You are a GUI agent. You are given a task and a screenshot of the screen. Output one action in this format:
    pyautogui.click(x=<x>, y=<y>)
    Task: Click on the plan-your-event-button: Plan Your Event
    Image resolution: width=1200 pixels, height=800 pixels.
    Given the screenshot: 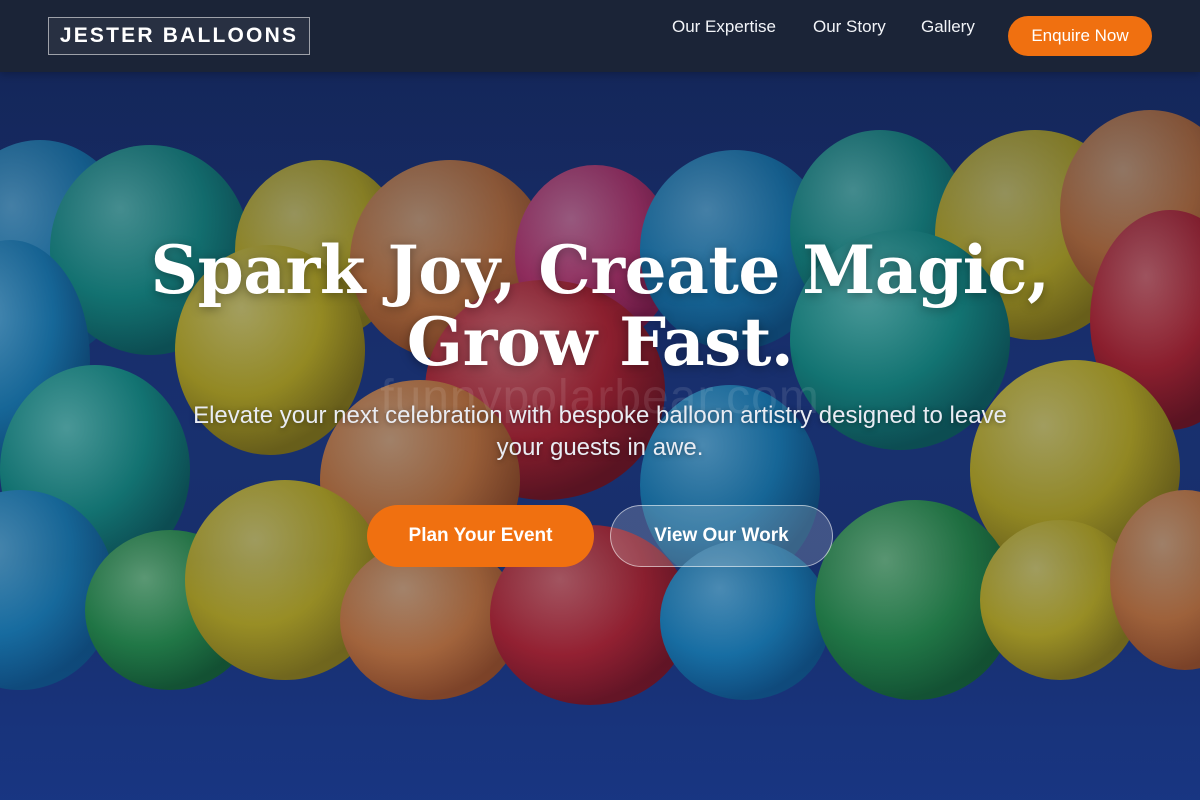 What is the action you would take?
    pyautogui.click(x=480, y=536)
    